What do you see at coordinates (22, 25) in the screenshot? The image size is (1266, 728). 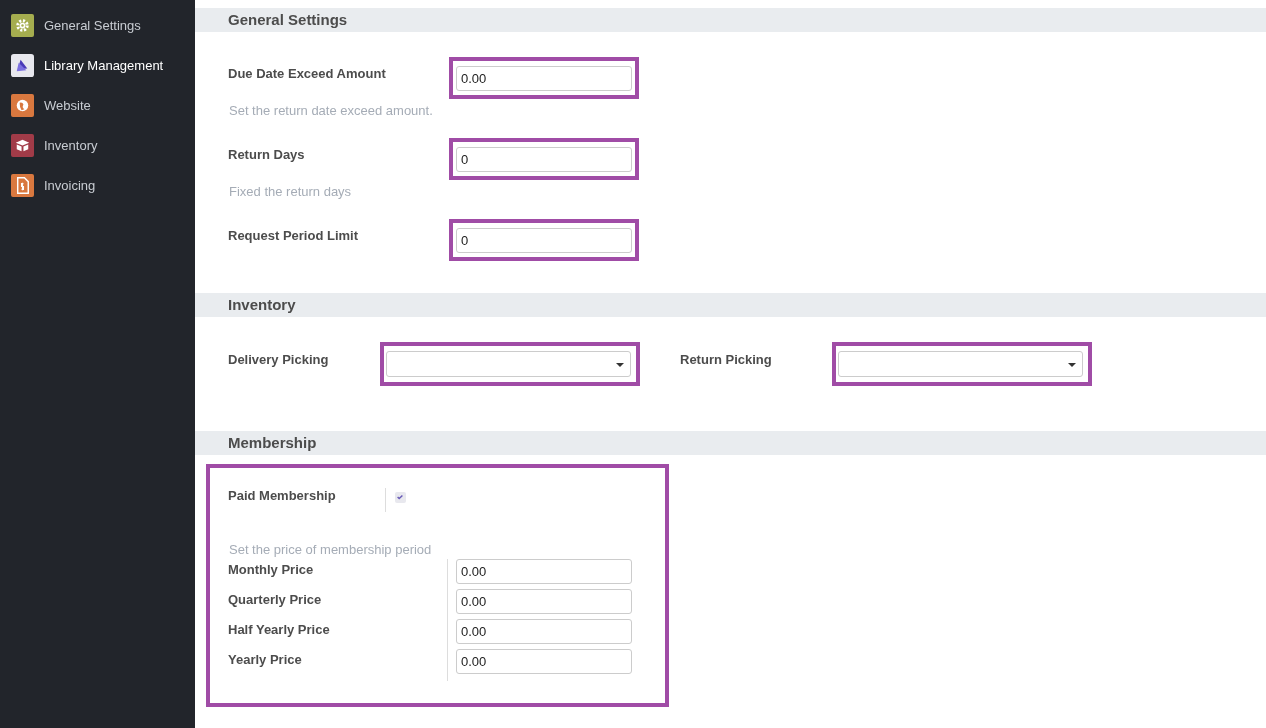 I see `gear-icon` at bounding box center [22, 25].